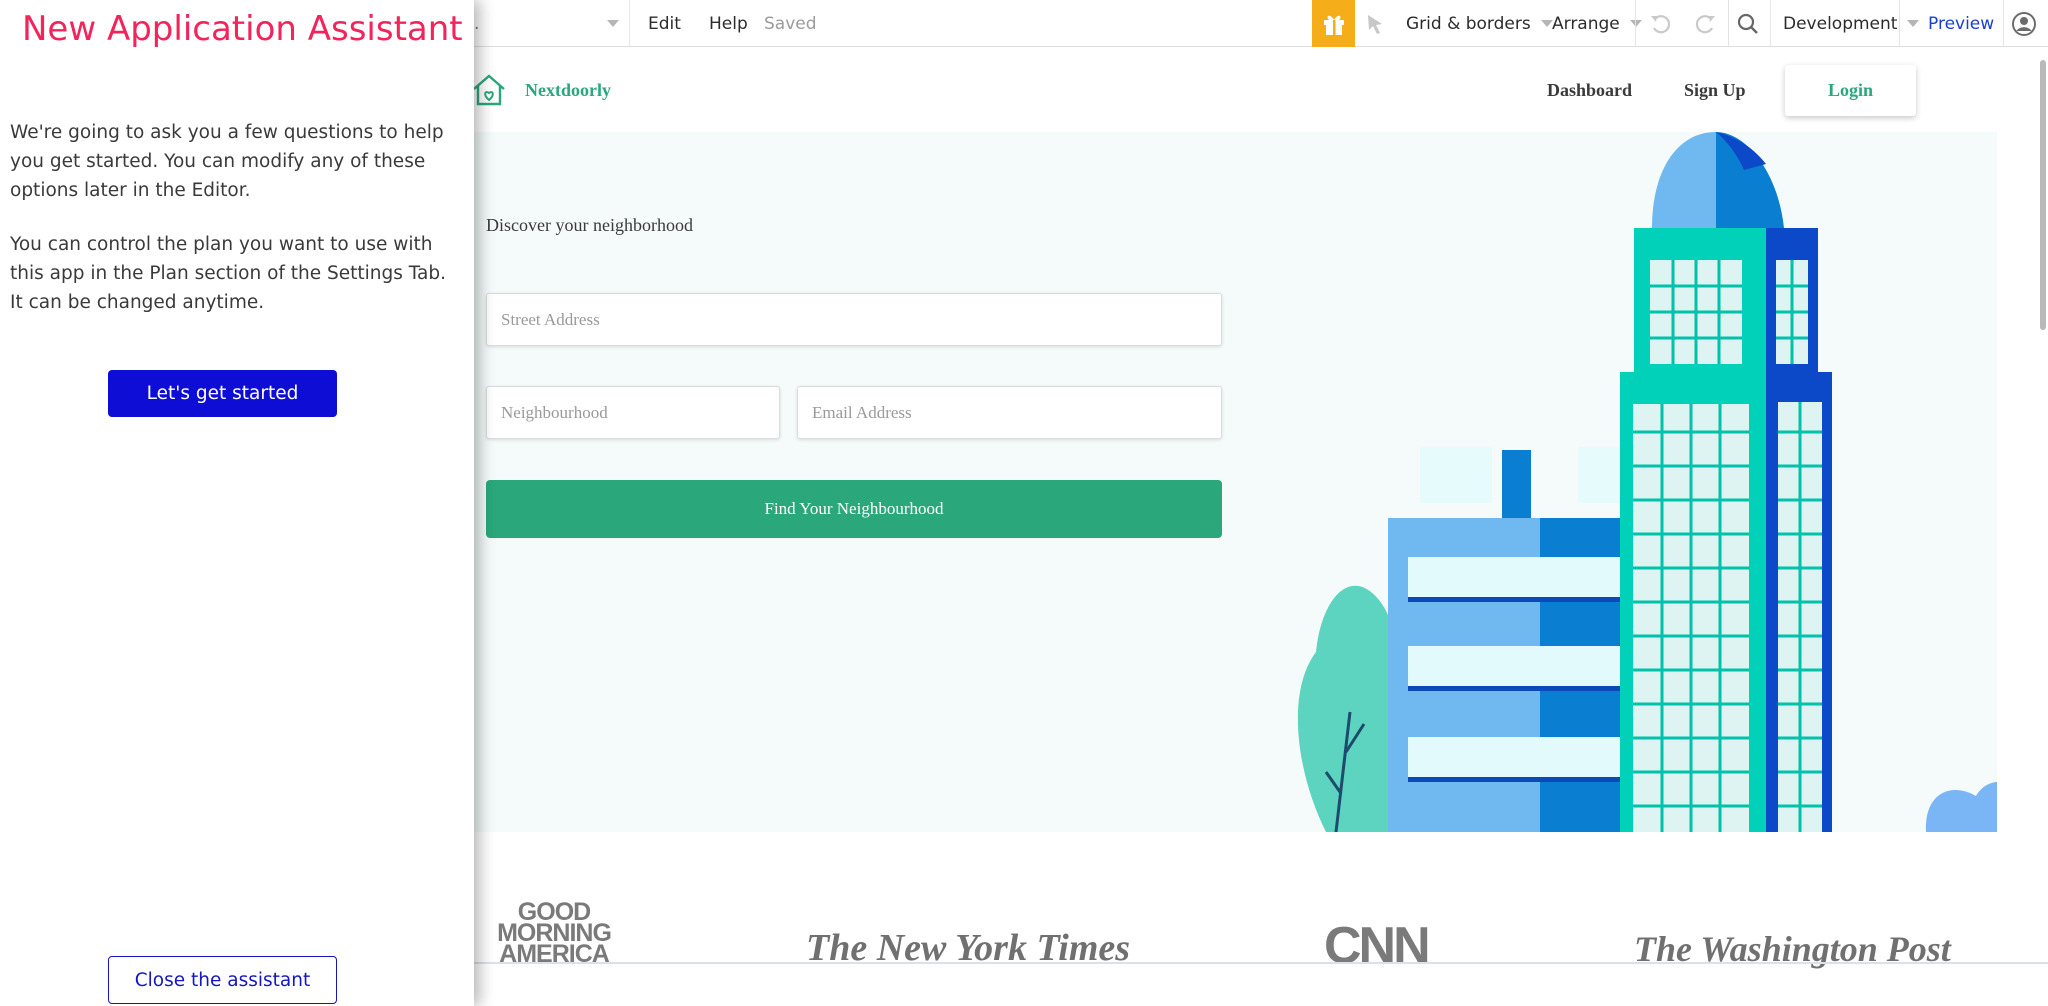 This screenshot has height=1006, width=2048. I want to click on account-button, so click(2024, 23).